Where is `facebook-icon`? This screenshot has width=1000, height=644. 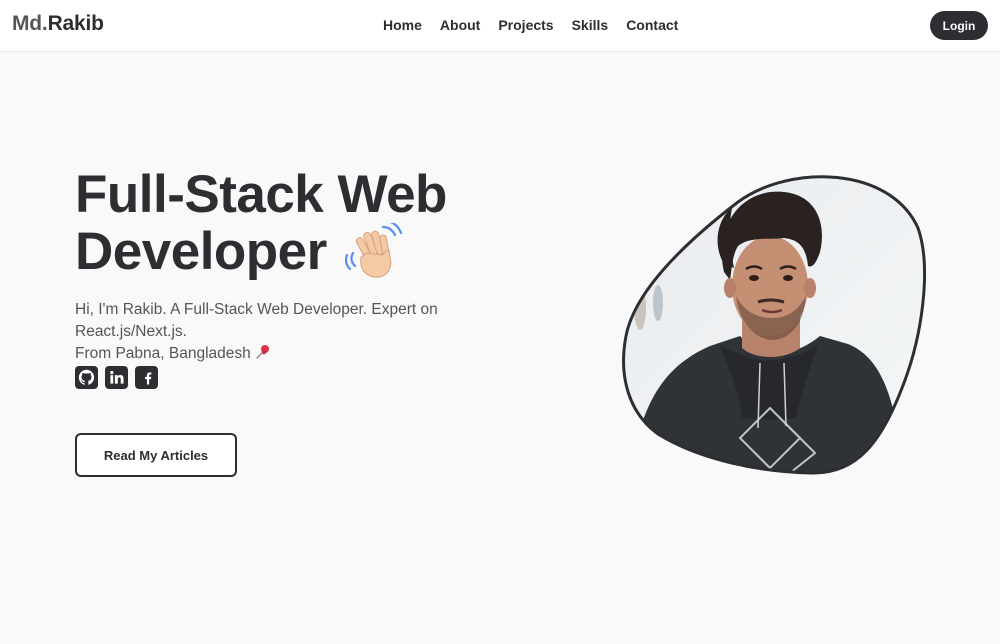
facebook-icon is located at coordinates (146, 377).